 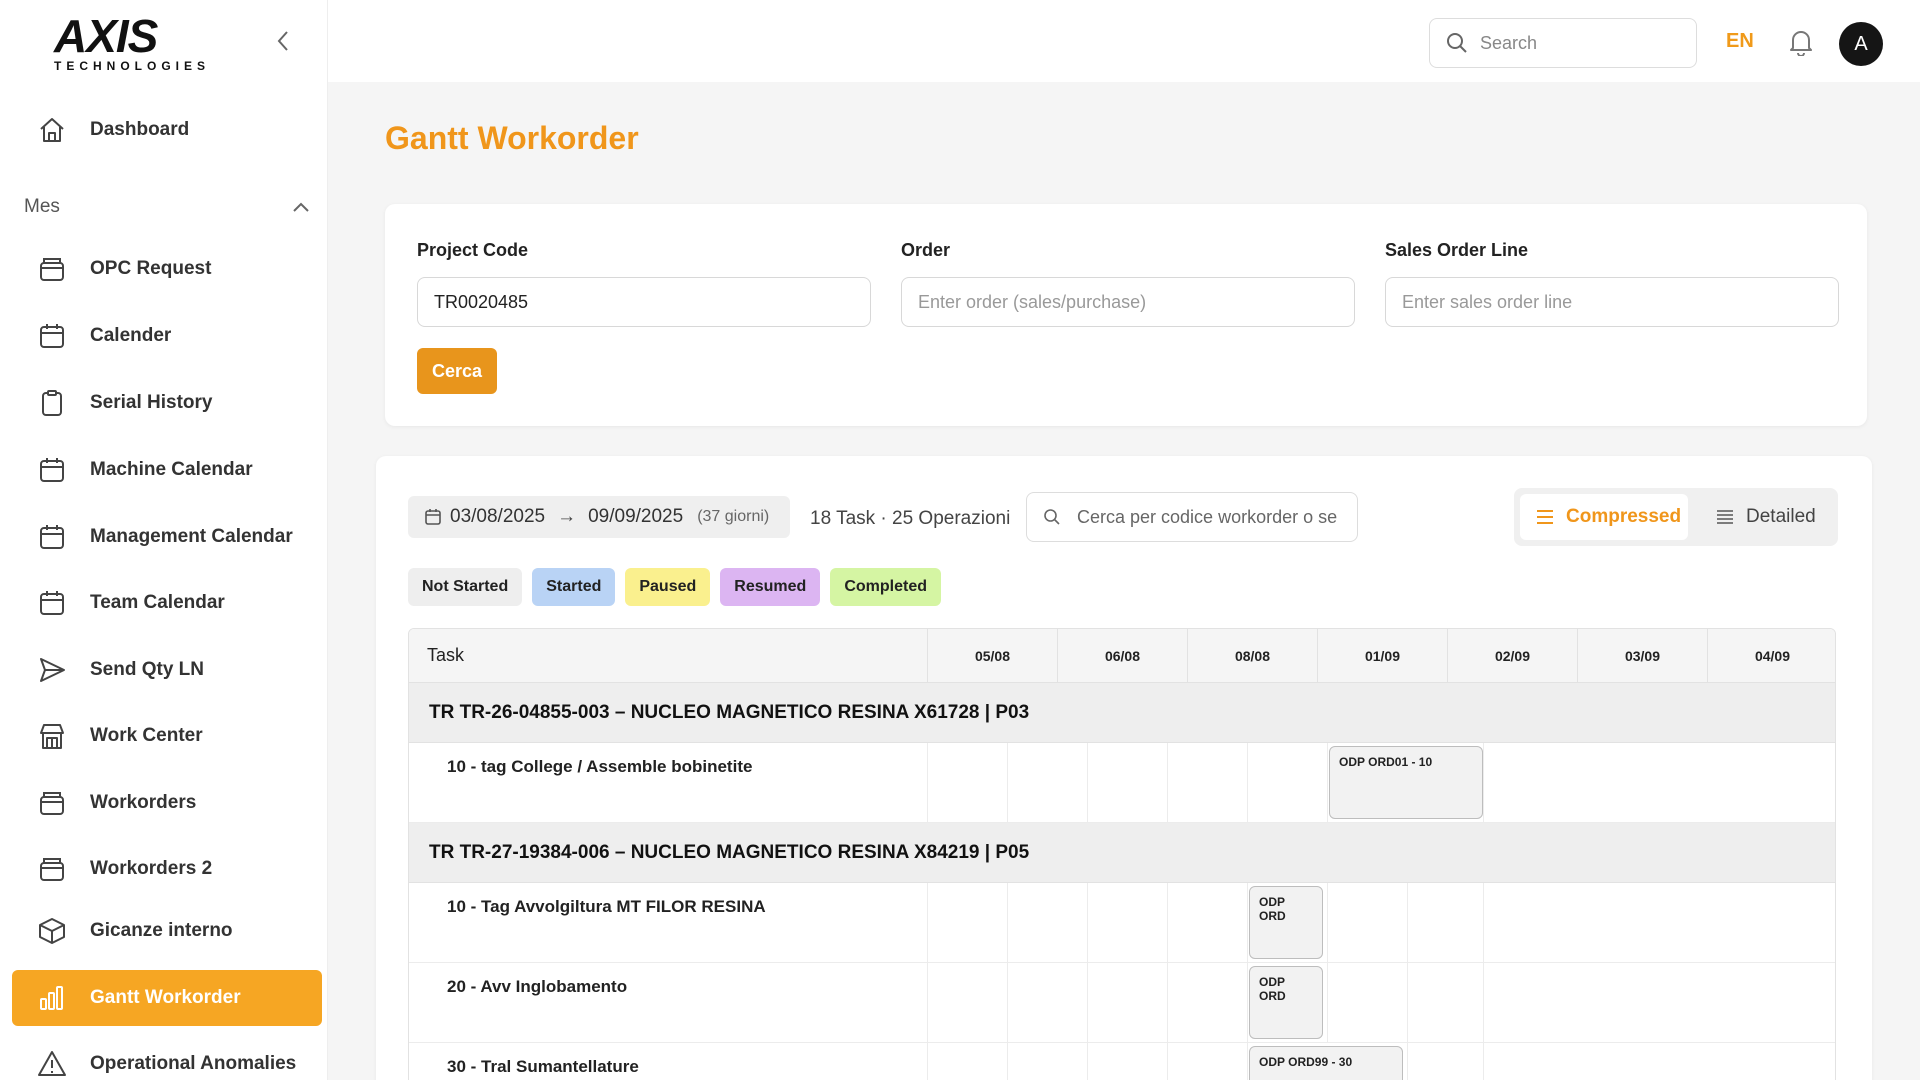 What do you see at coordinates (537, 986) in the screenshot?
I see `task-label: 20 - Avv Inglobamento` at bounding box center [537, 986].